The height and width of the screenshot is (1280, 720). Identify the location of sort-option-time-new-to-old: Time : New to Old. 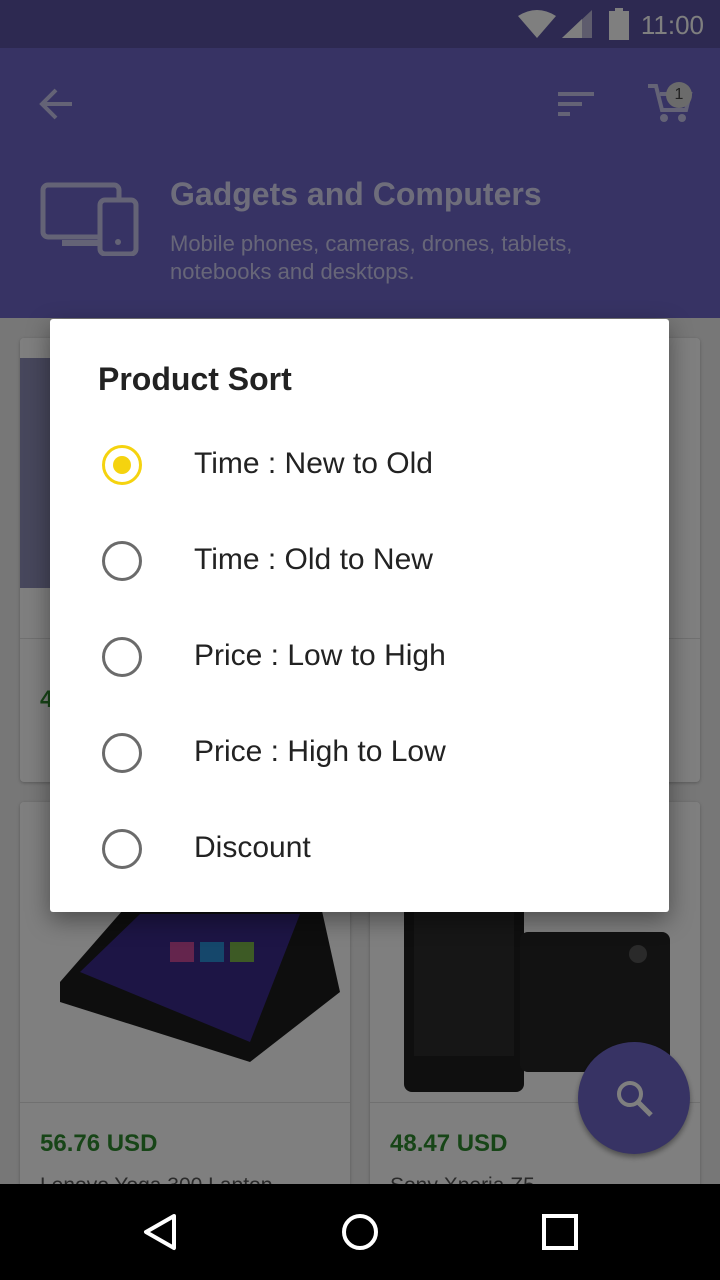
(359, 465).